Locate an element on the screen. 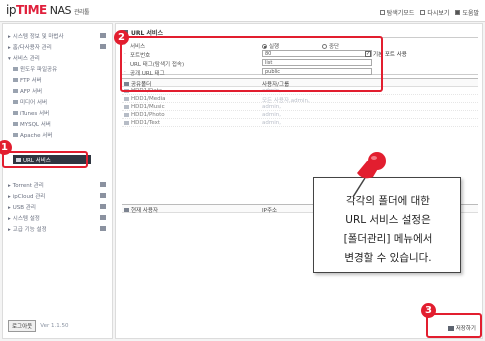  folder-cell: HDD1/Media is located at coordinates (144, 99).